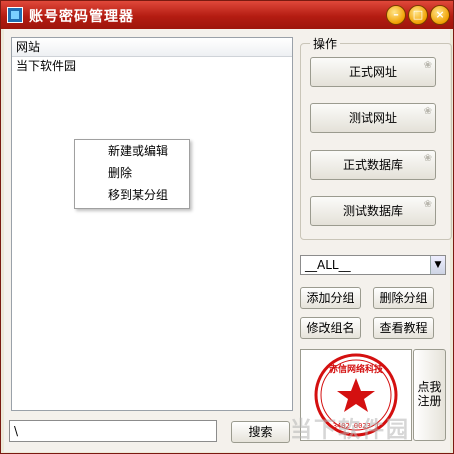  I want to click on prod-db-label: 正式数据库, so click(372, 165).